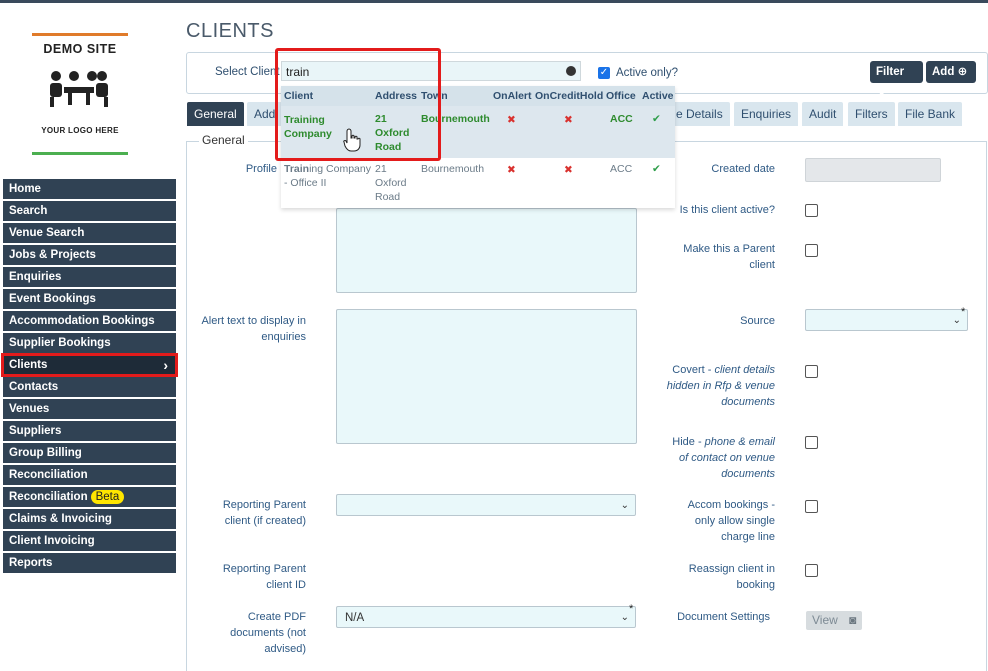 Image resolution: width=988 pixels, height=671 pixels. What do you see at coordinates (453, 169) in the screenshot?
I see `result-town: Bournemouth` at bounding box center [453, 169].